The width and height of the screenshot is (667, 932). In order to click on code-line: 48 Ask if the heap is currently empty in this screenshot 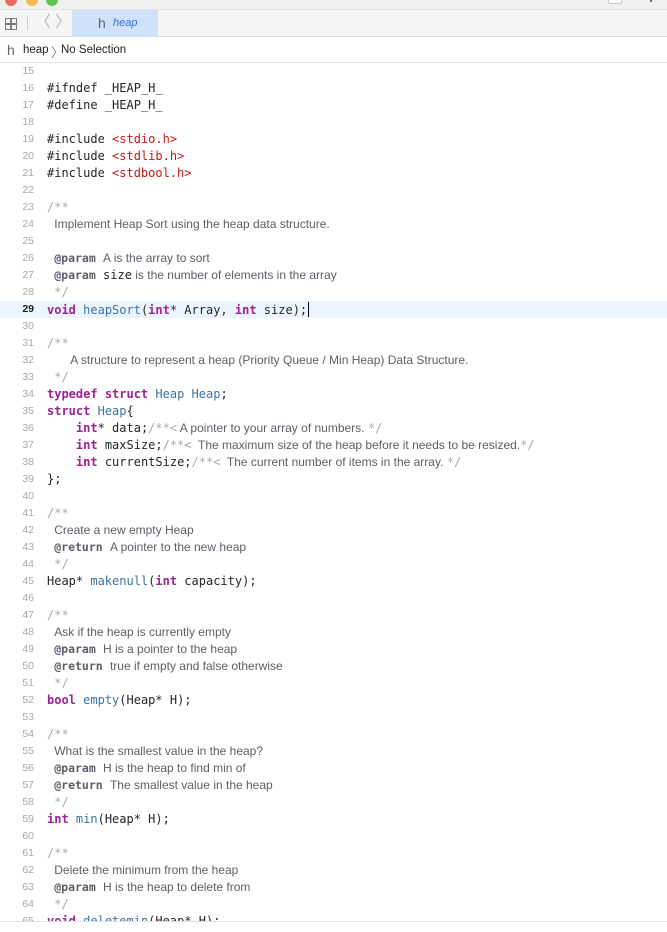, I will do `click(333, 632)`.